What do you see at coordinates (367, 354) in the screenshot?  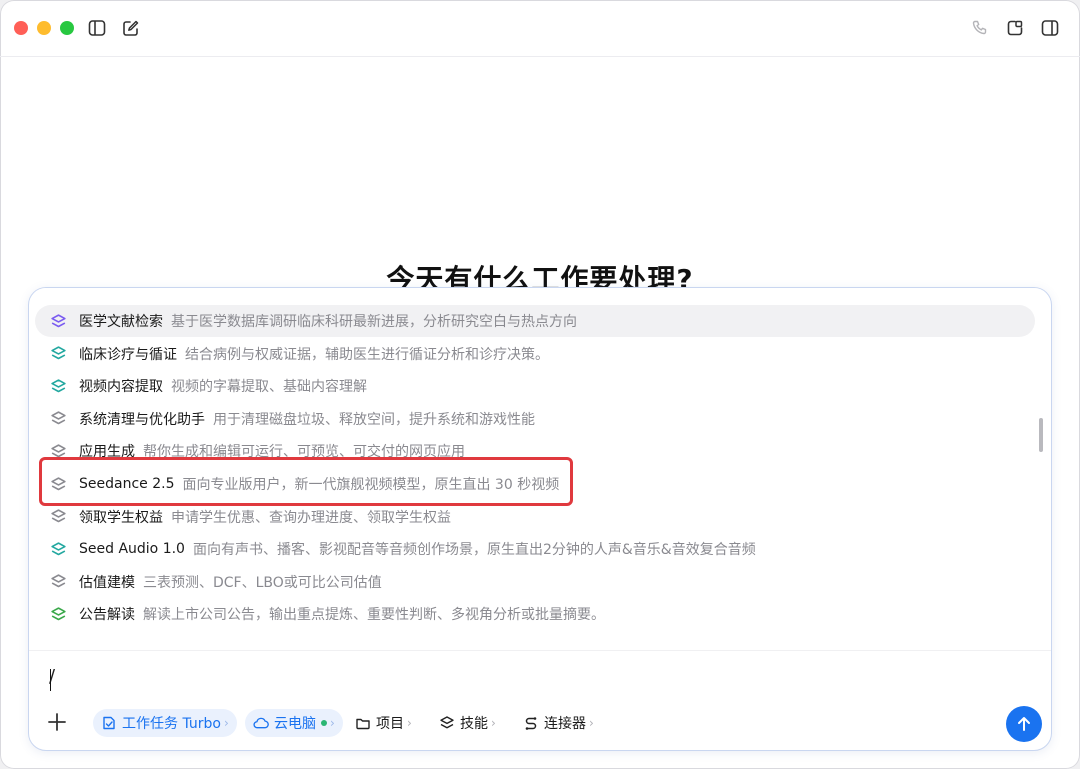 I see `skill-description: 结合病例与权威证据，辅助医生进行循证分析和诊疗决策。` at bounding box center [367, 354].